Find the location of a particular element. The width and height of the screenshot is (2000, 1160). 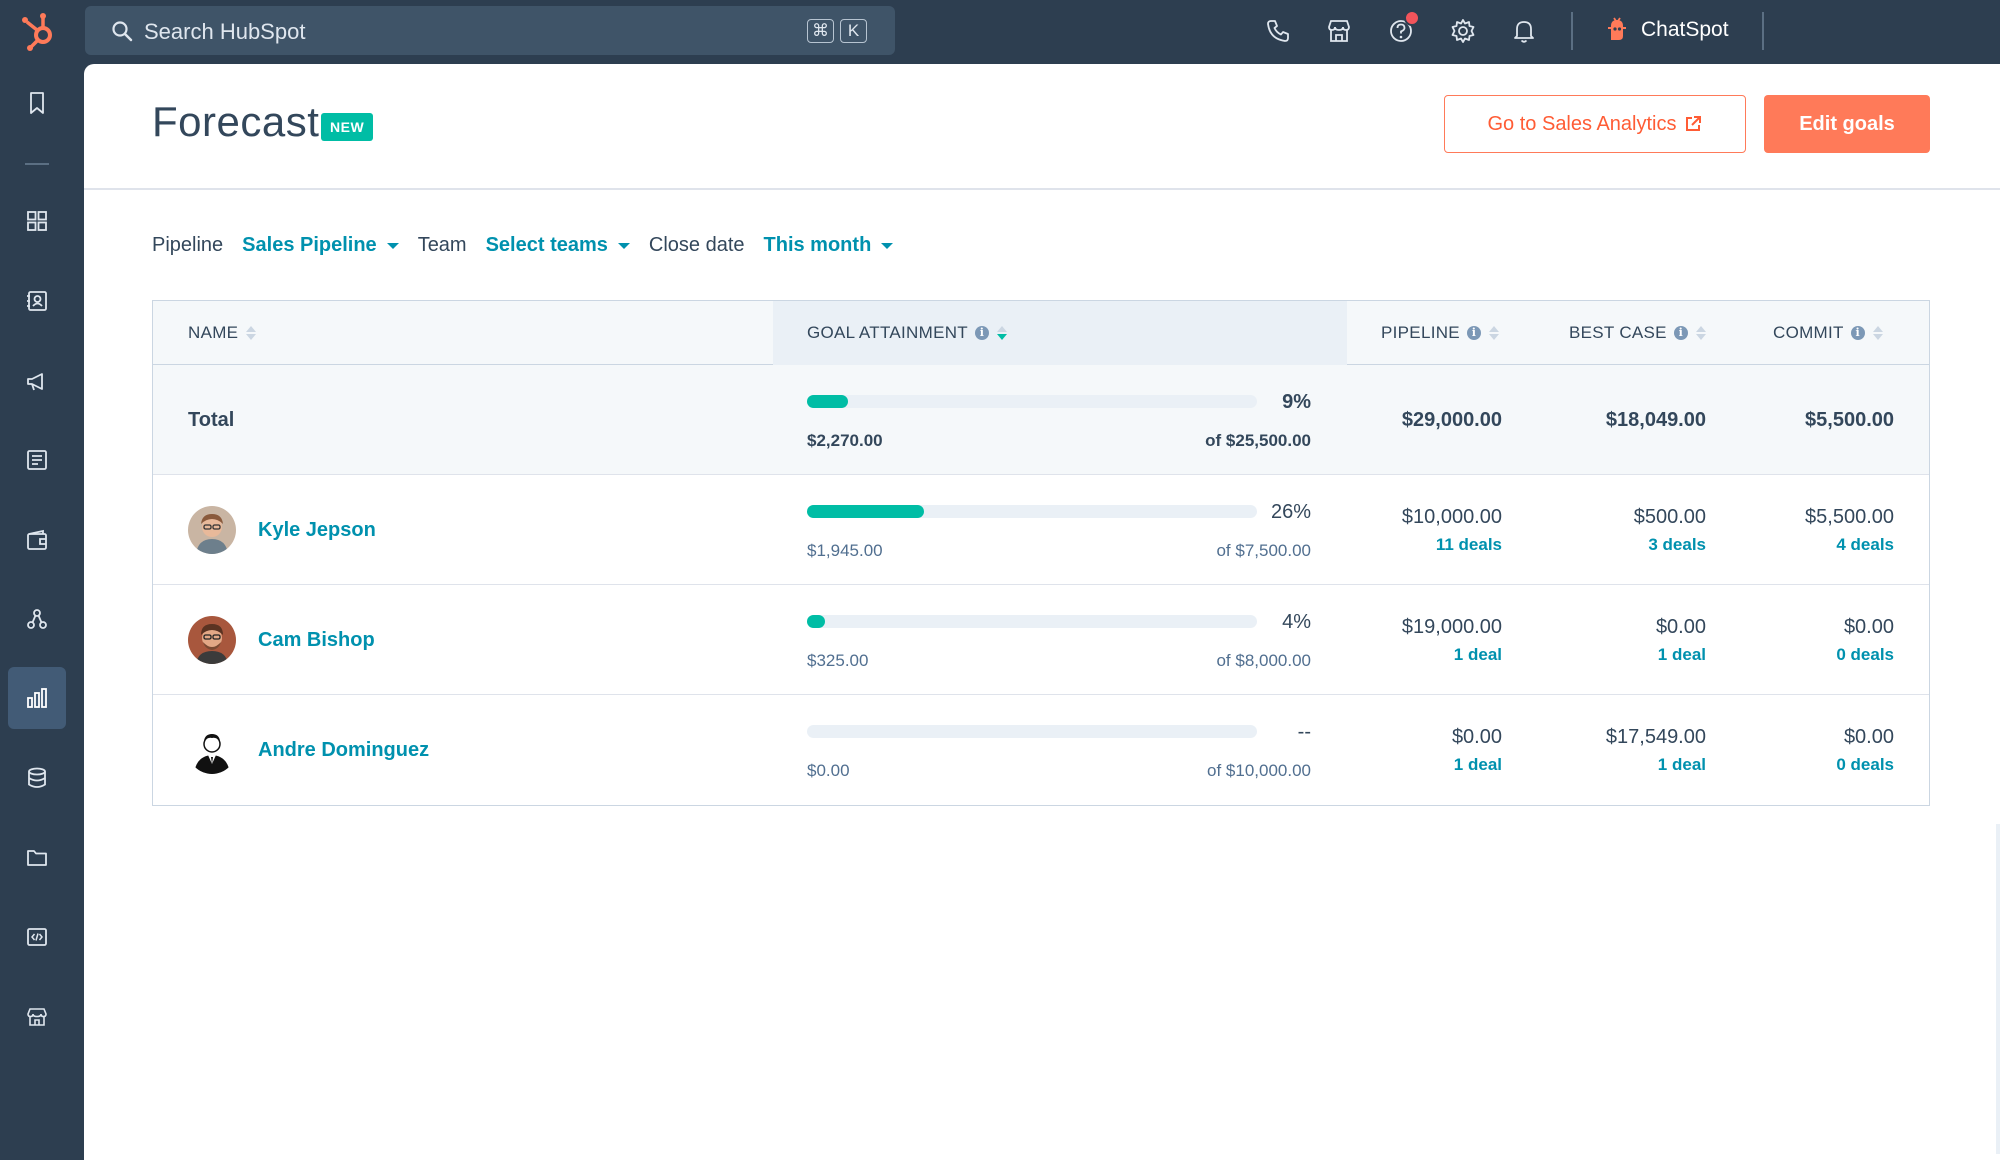

close-date-filter-dropdown: This month is located at coordinates (829, 245).